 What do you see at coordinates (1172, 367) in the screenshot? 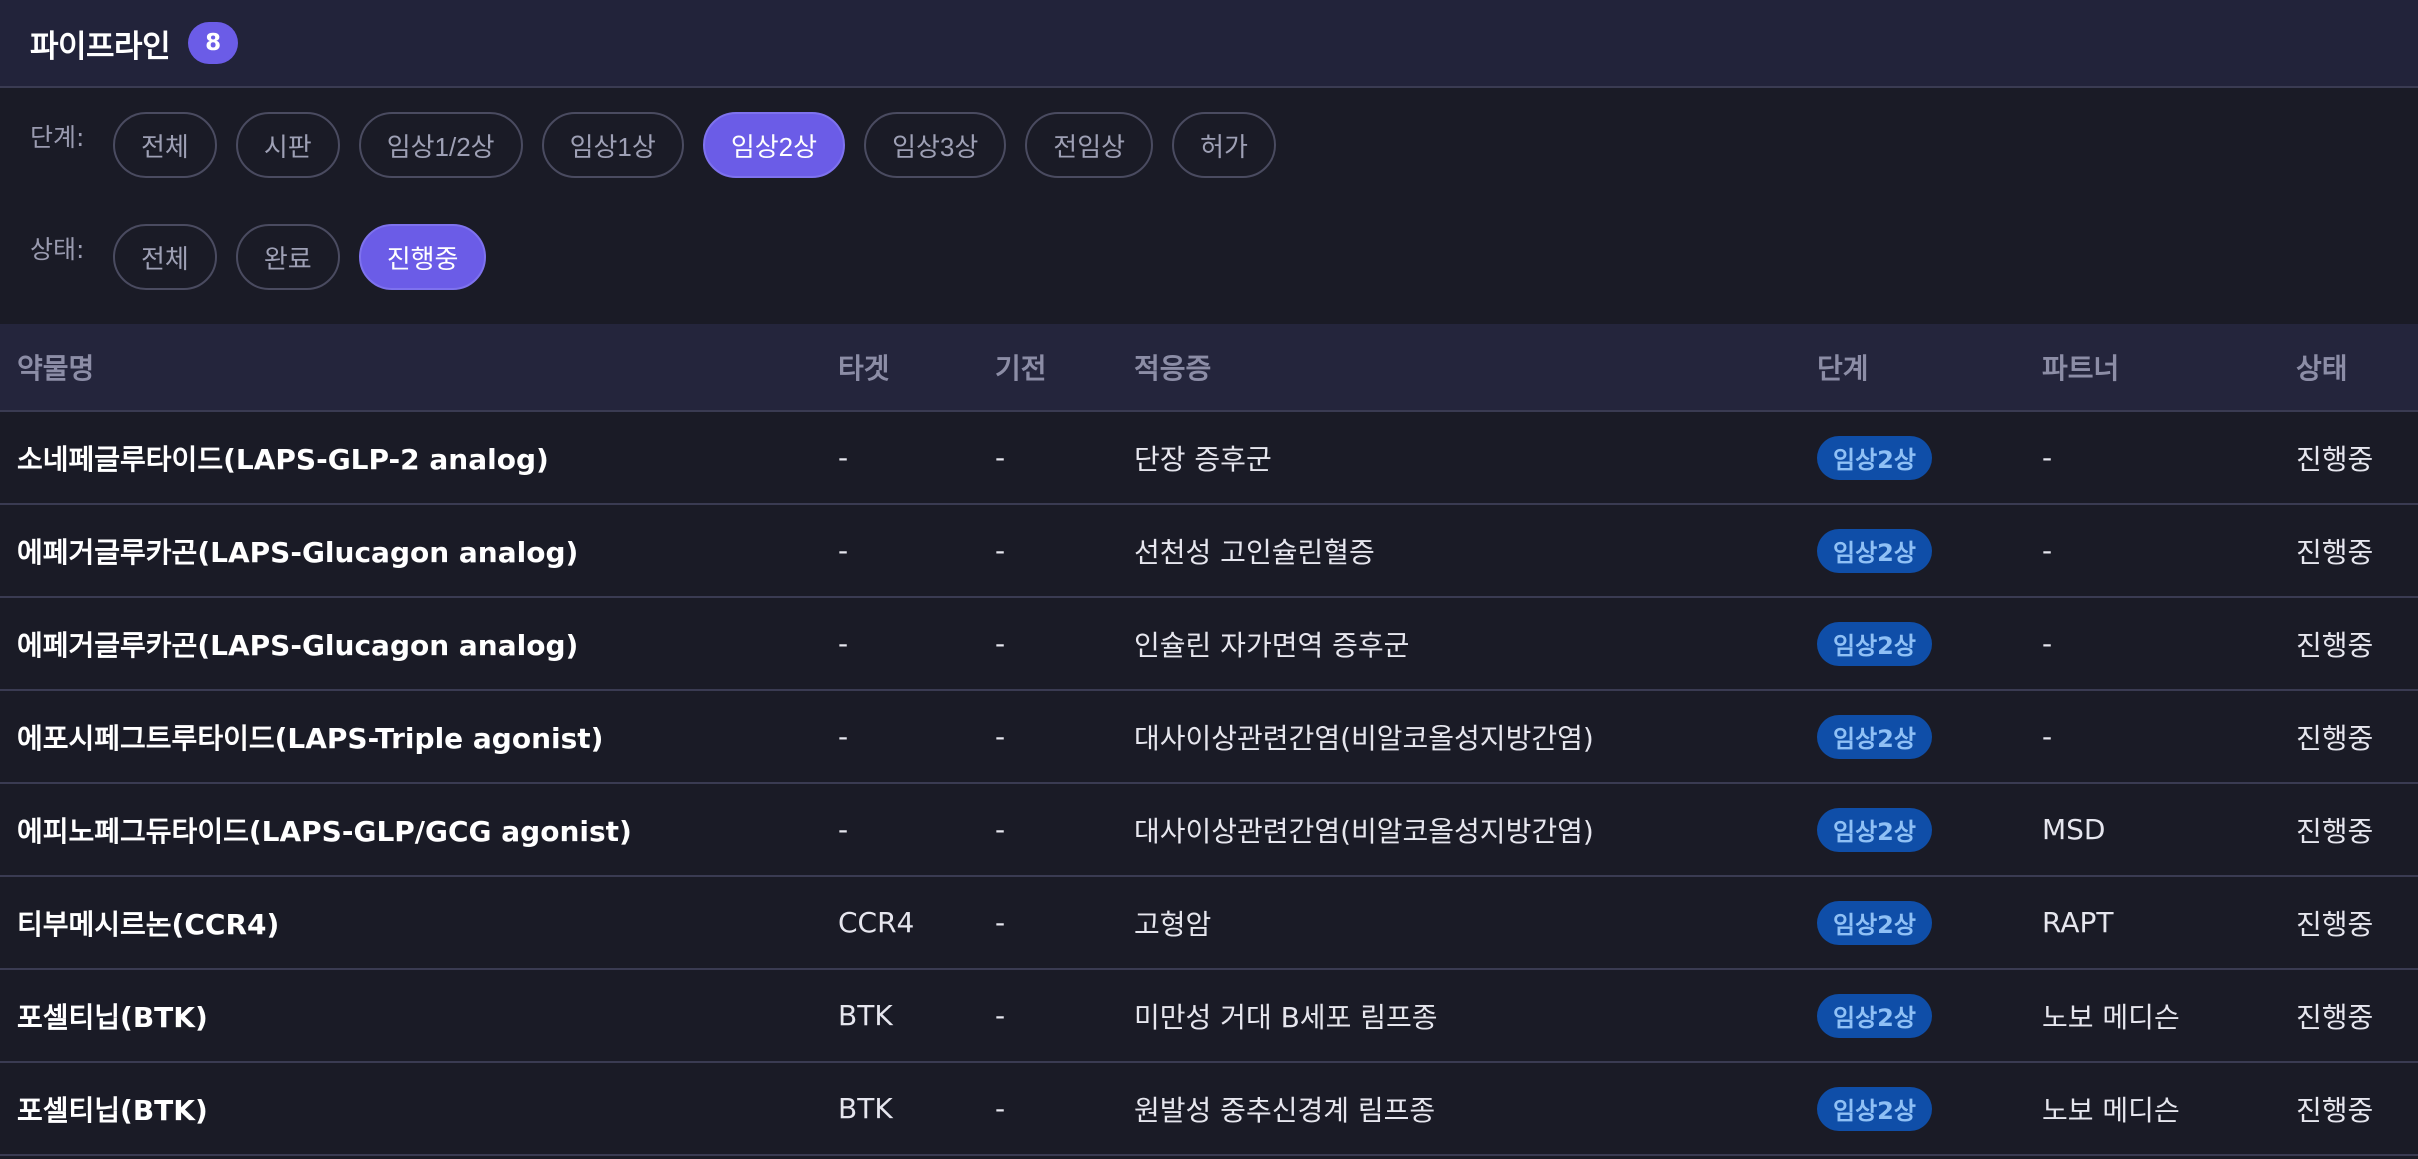
I see `column-header-indication: 적응증` at bounding box center [1172, 367].